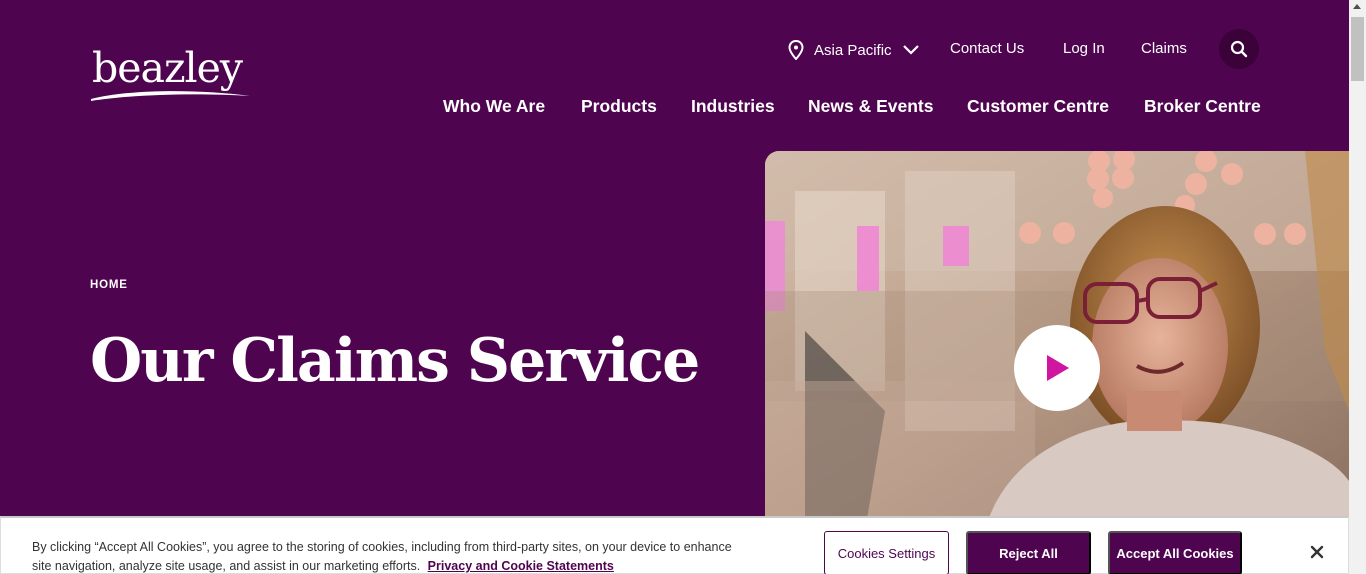 This screenshot has width=1366, height=574. I want to click on scrollbar, so click(1357, 287).